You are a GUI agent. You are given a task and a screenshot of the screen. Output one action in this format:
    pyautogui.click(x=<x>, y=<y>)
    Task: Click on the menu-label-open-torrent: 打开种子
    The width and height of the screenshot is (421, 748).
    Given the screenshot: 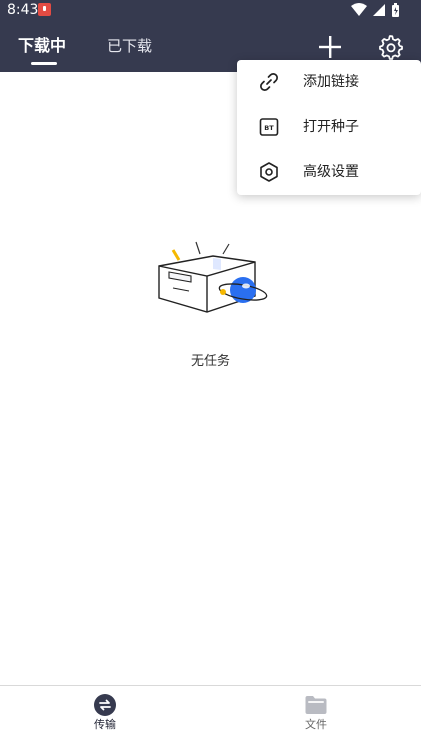 What is the action you would take?
    pyautogui.click(x=331, y=127)
    